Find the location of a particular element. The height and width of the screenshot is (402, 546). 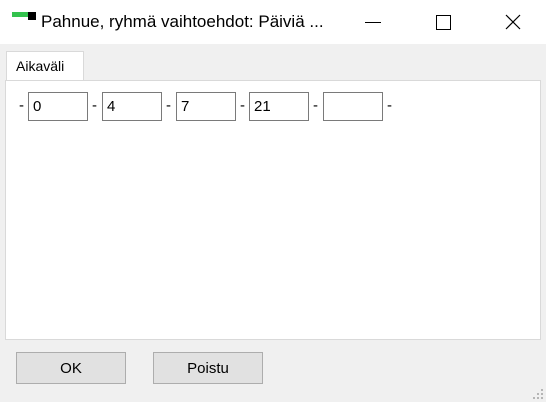

app-icon is located at coordinates (24, 16).